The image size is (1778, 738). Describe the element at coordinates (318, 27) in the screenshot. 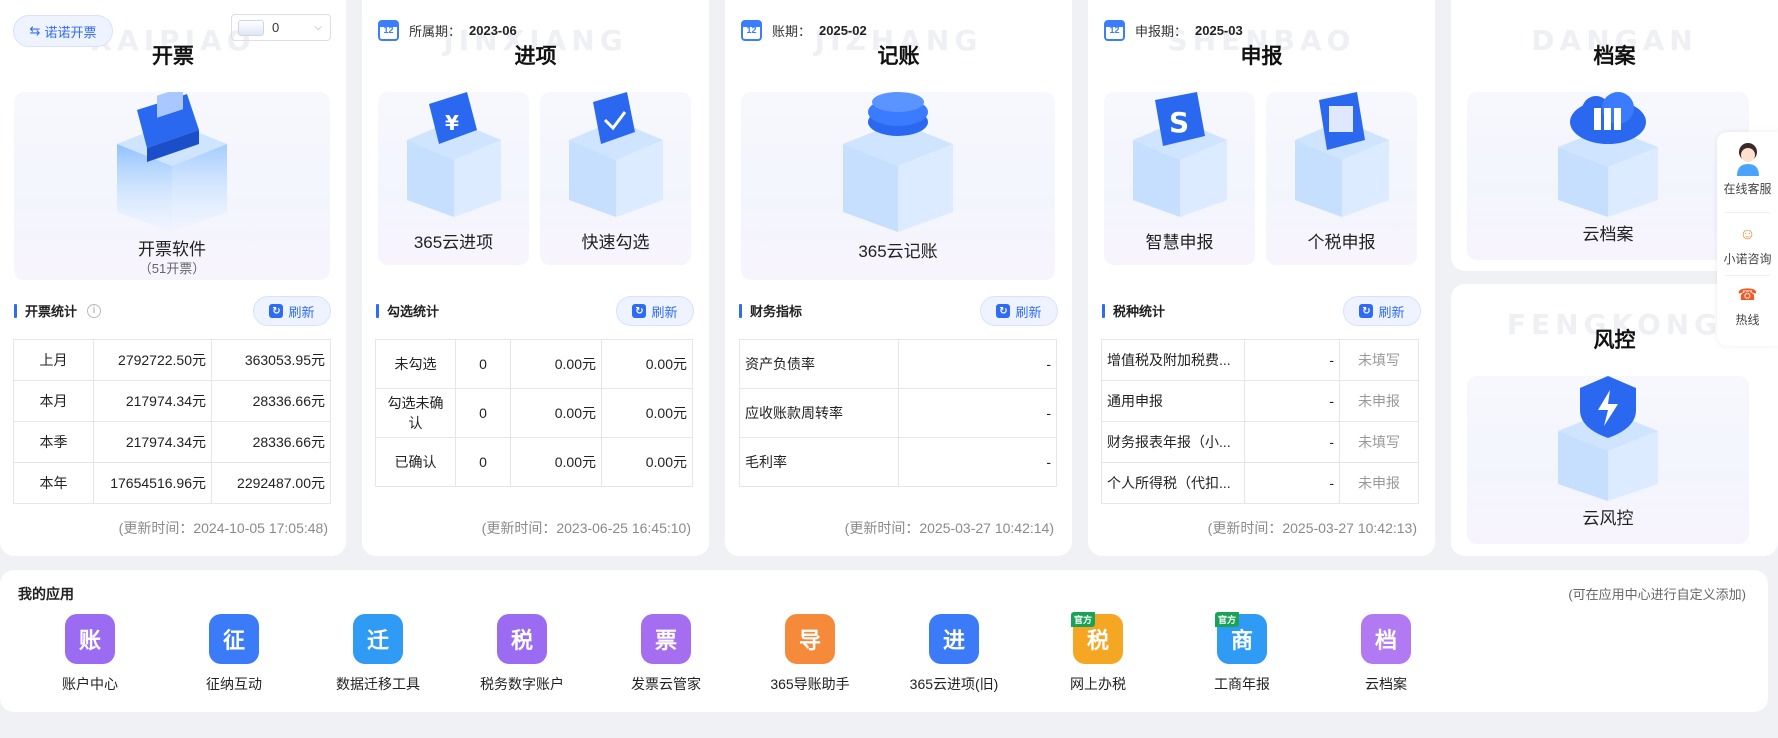

I see `chevron-down-icon: ⌵` at that location.